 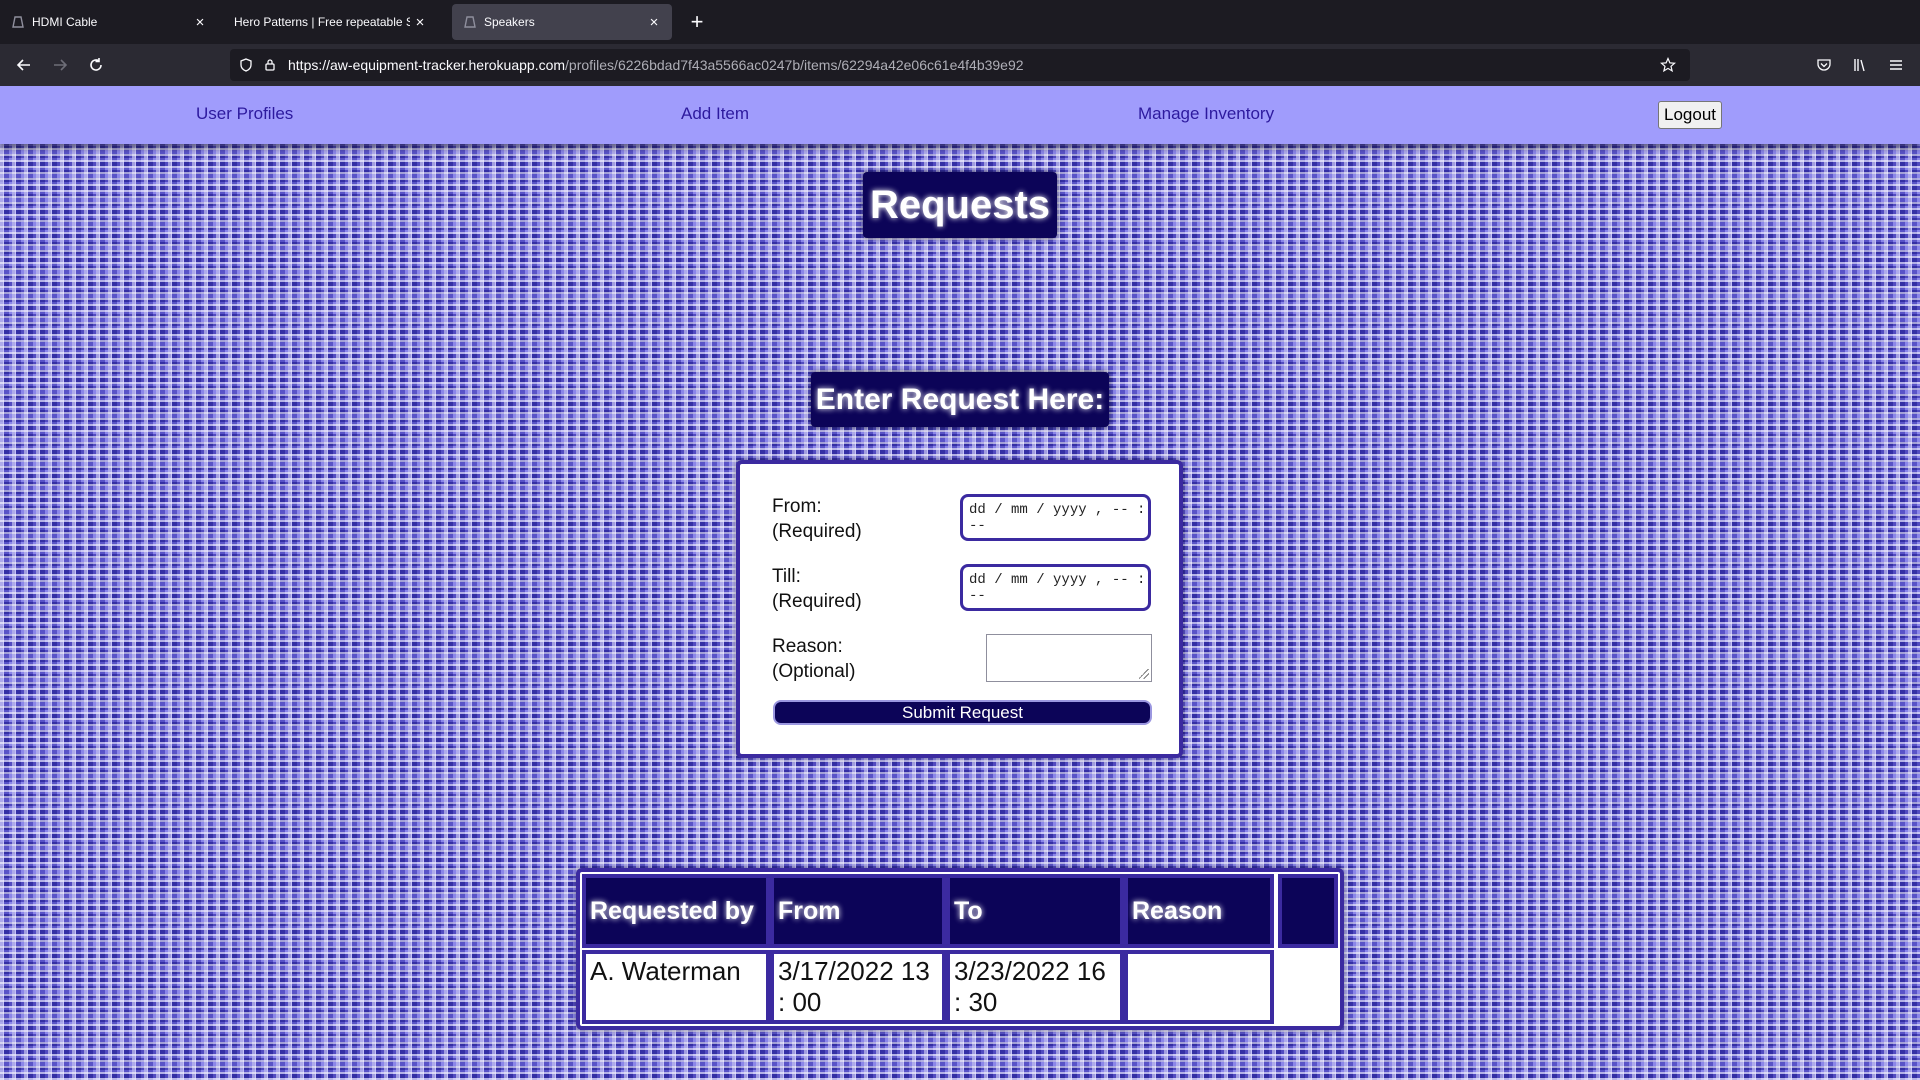 I want to click on resize-grip-icon, so click(x=1144, y=674).